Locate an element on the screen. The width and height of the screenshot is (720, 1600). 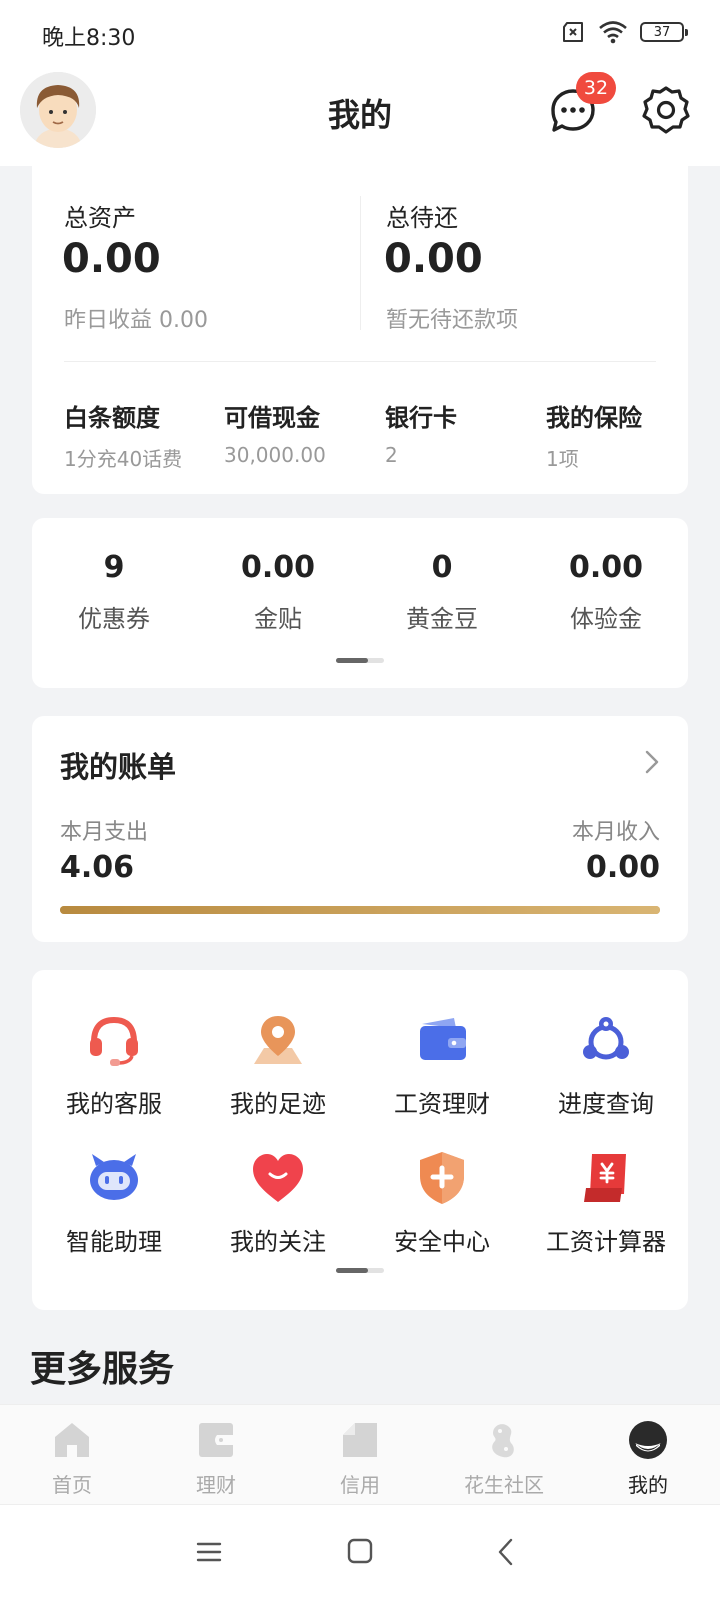
status-icons: 37 is located at coordinates (624, 32).